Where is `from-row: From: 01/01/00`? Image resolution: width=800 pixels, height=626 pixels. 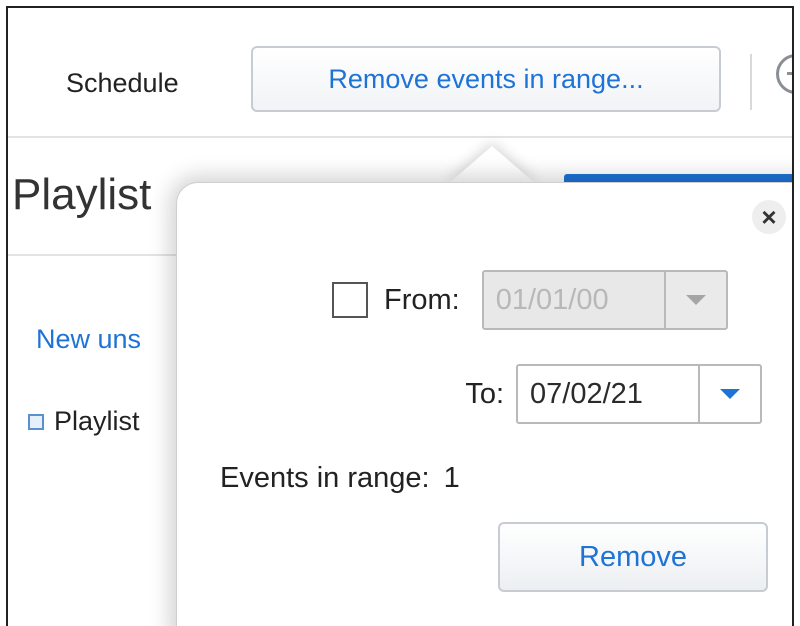
from-row: From: 01/01/00 is located at coordinates (530, 300).